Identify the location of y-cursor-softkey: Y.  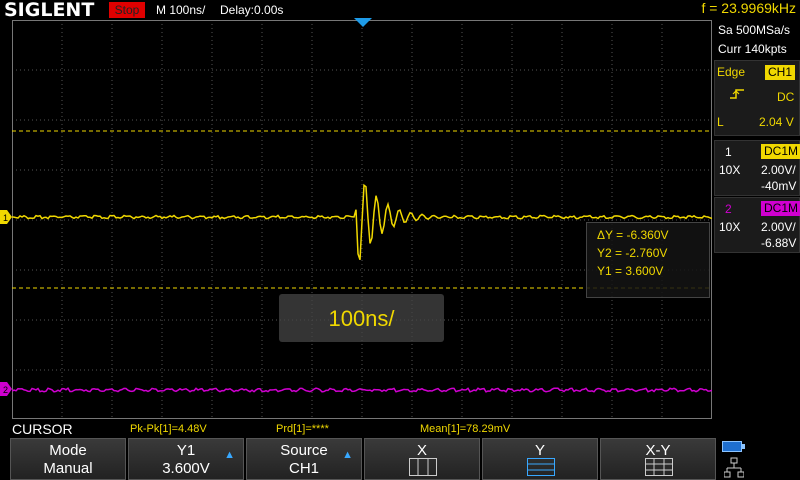
(540, 459).